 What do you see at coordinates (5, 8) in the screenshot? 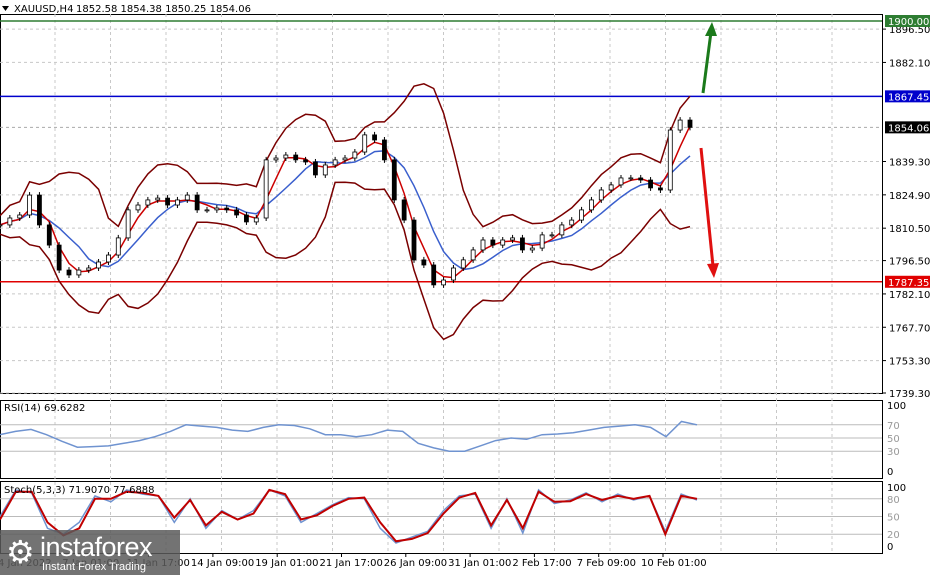
I see `collapse-triangle-icon` at bounding box center [5, 8].